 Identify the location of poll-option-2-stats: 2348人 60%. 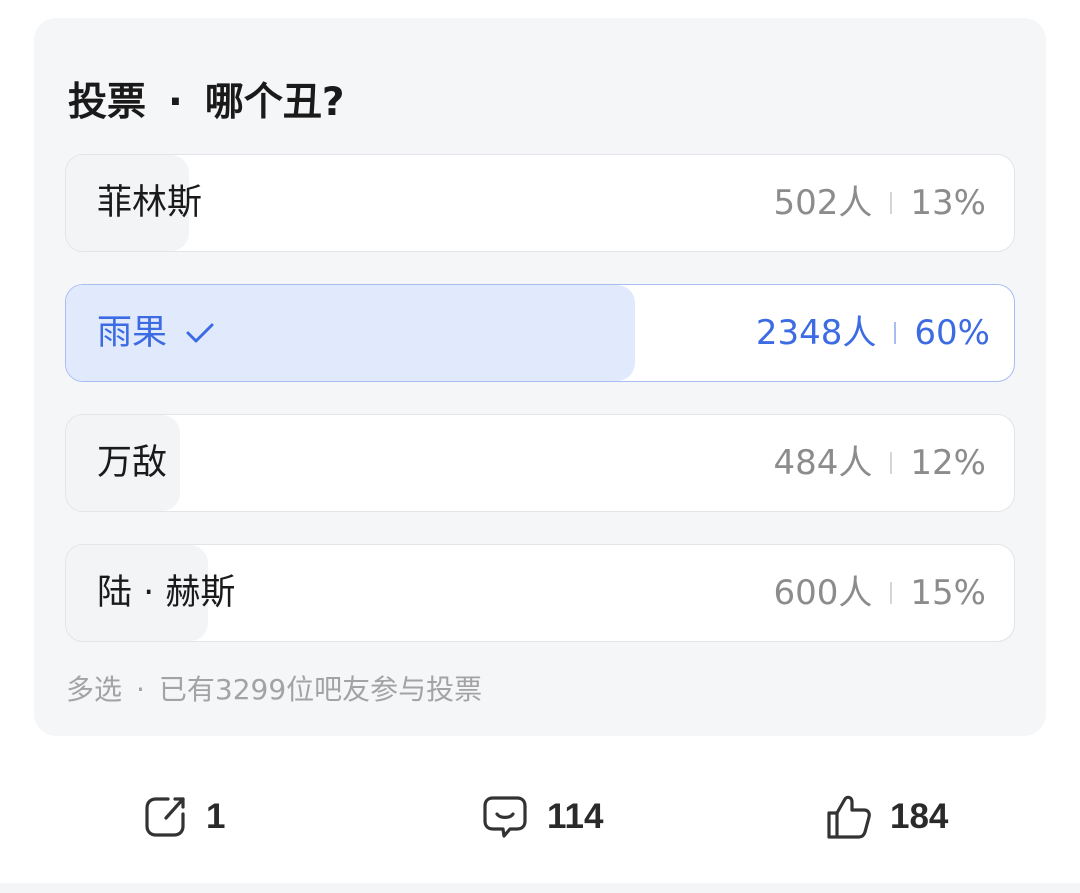
(873, 333).